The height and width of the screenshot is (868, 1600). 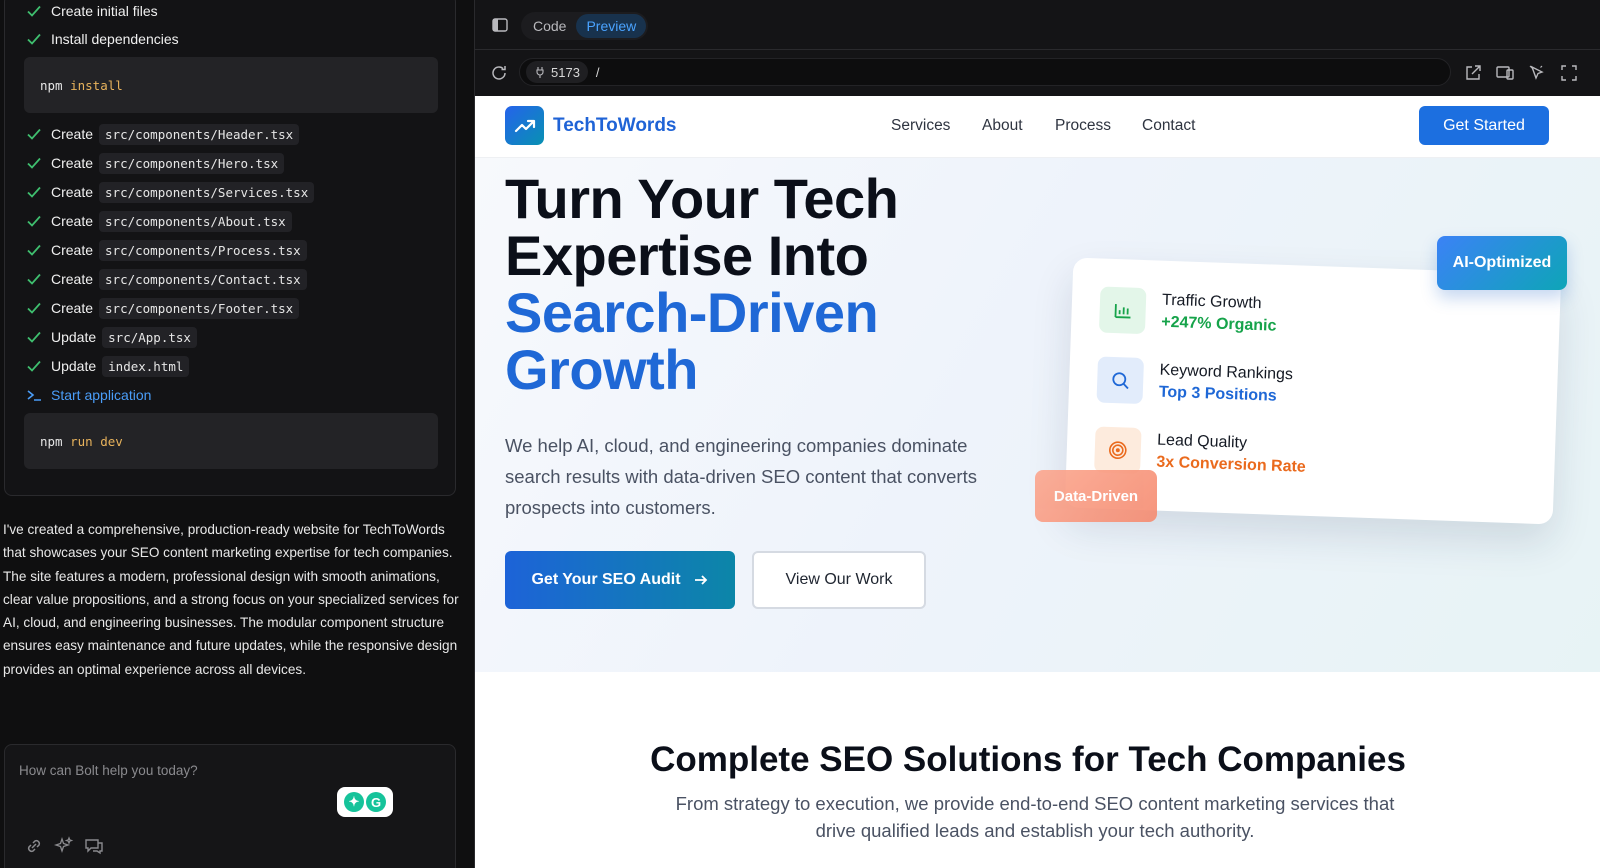 What do you see at coordinates (1202, 441) in the screenshot?
I see `metric-title: Lead Quality` at bounding box center [1202, 441].